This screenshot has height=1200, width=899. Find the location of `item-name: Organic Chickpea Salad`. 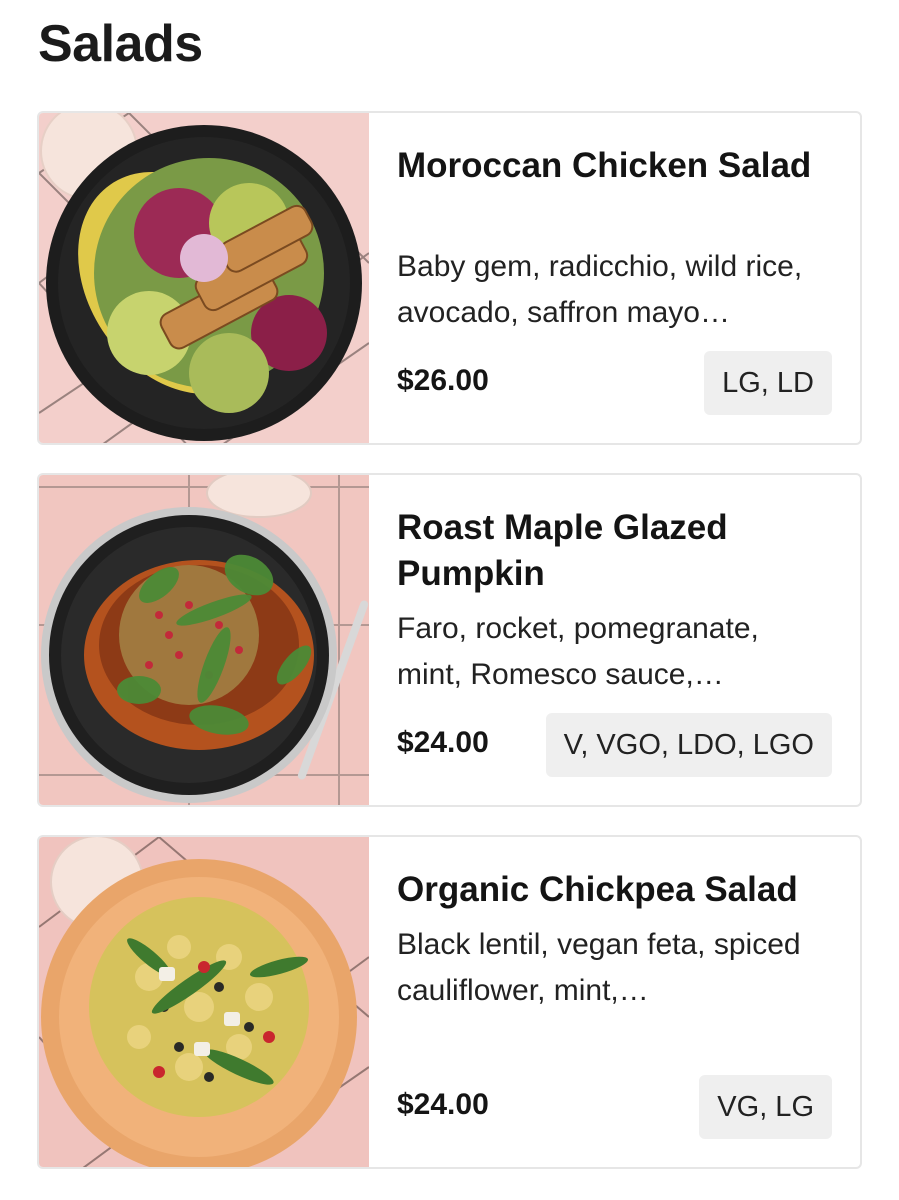

item-name: Organic Chickpea Salad is located at coordinates (597, 889).